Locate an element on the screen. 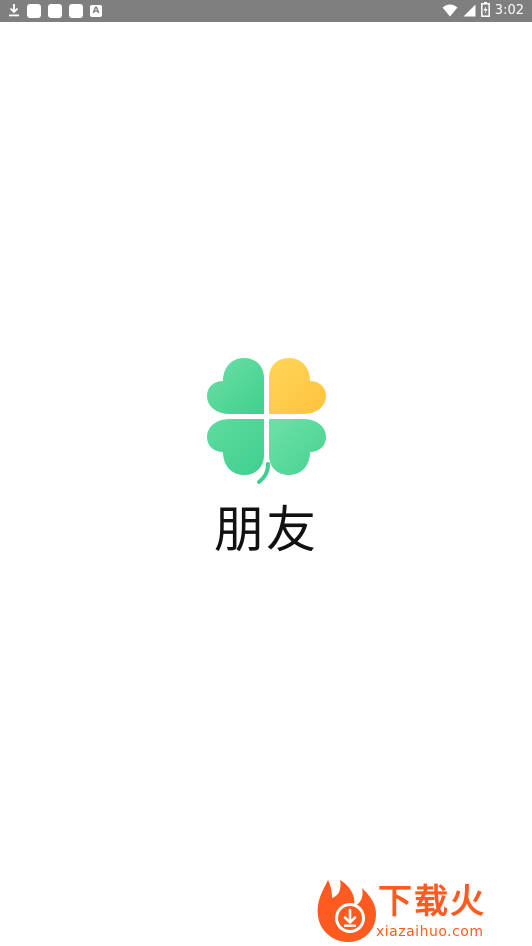 The width and height of the screenshot is (532, 946). signal-icon is located at coordinates (469, 11).